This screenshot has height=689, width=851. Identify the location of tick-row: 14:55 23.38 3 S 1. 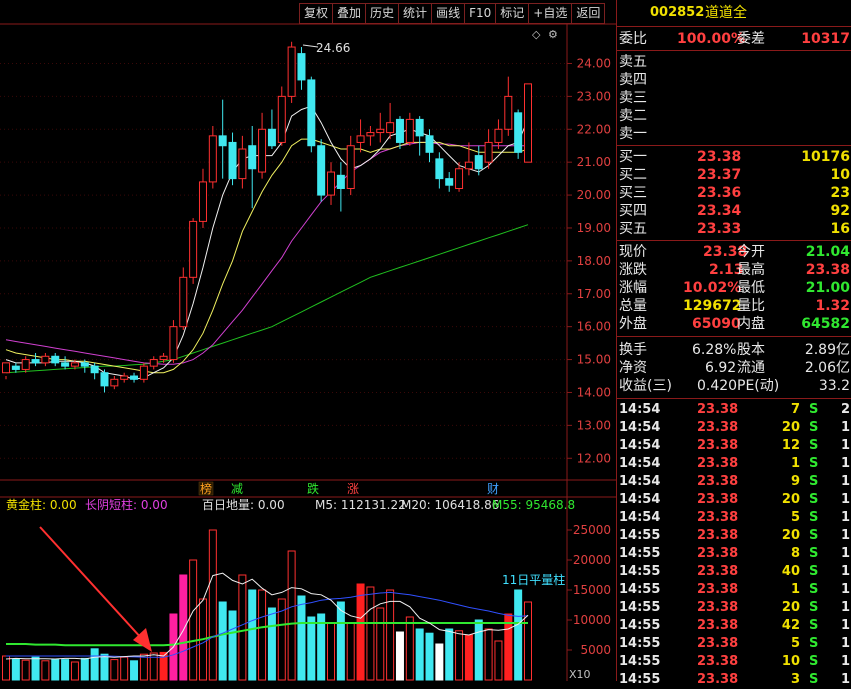
(734, 680).